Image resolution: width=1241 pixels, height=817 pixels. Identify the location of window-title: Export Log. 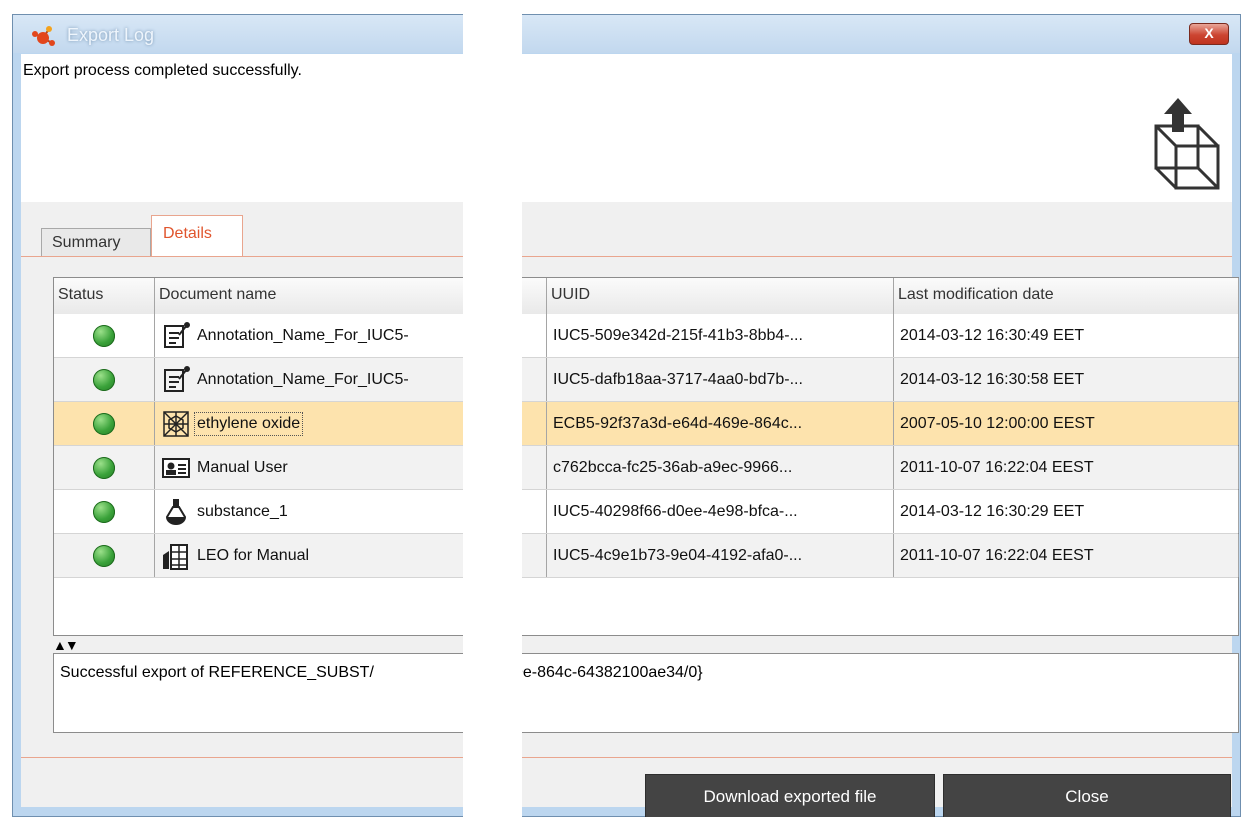
(111, 35).